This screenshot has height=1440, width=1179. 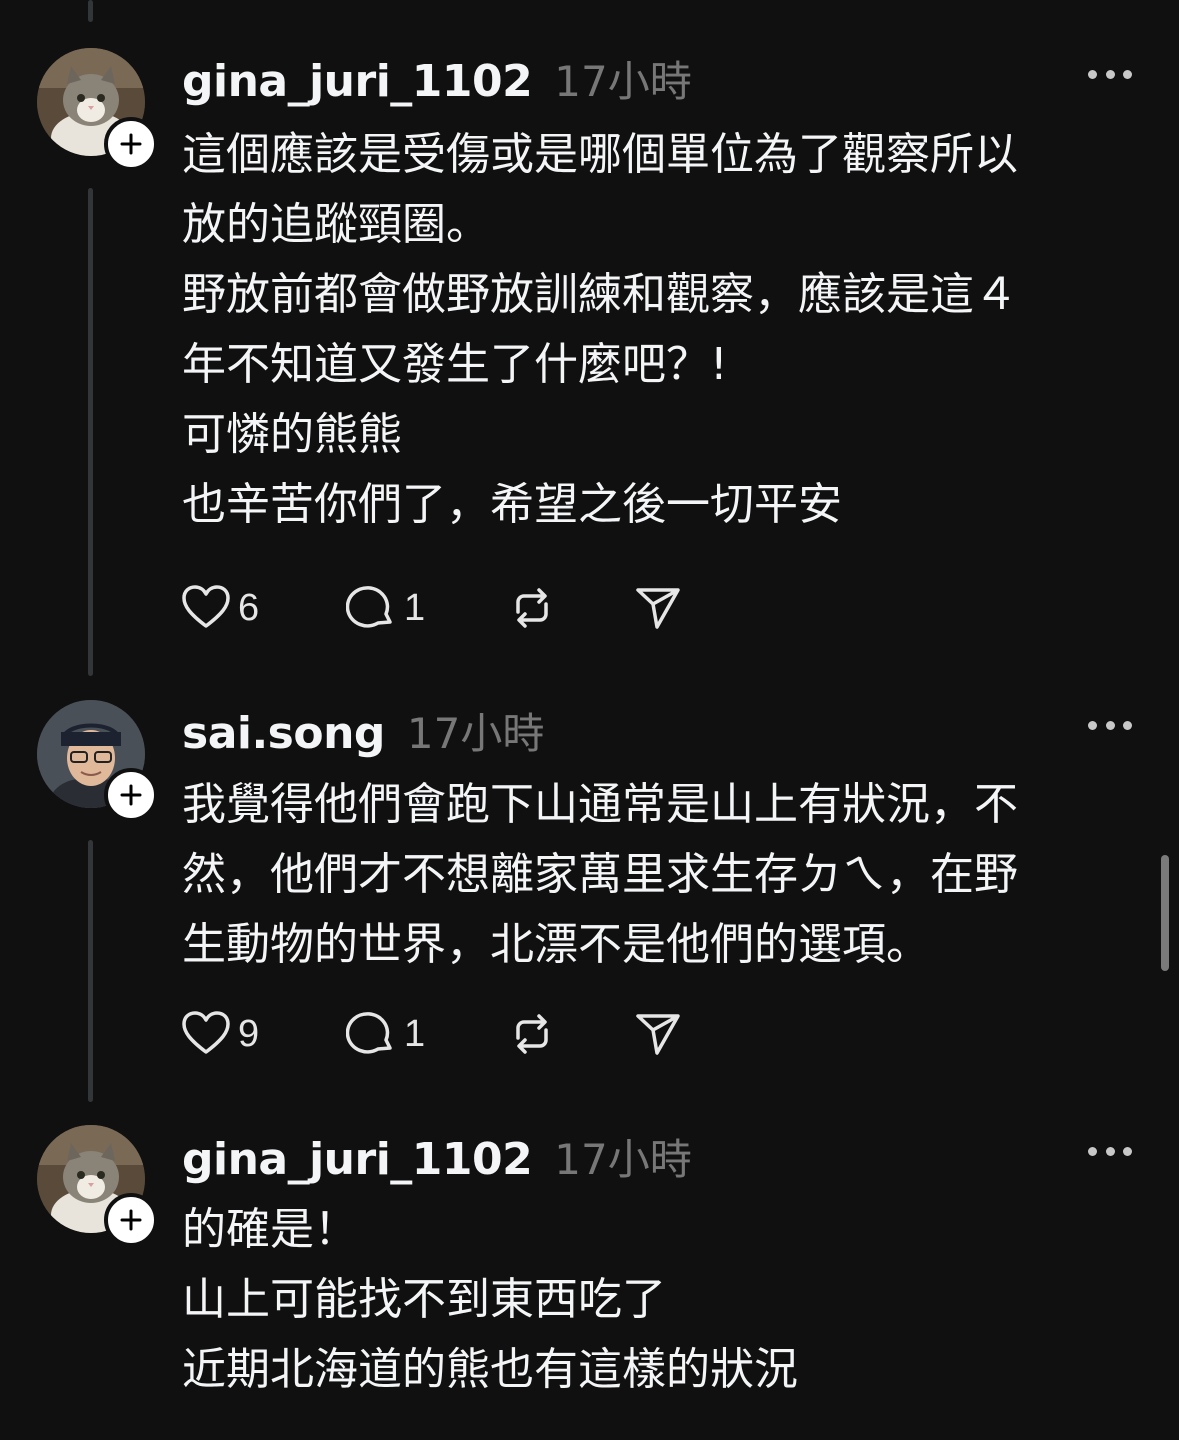 I want to click on comment-line: 然，他們才不想離家萬里求生存ㄉㄟ，在野, so click(x=600, y=874).